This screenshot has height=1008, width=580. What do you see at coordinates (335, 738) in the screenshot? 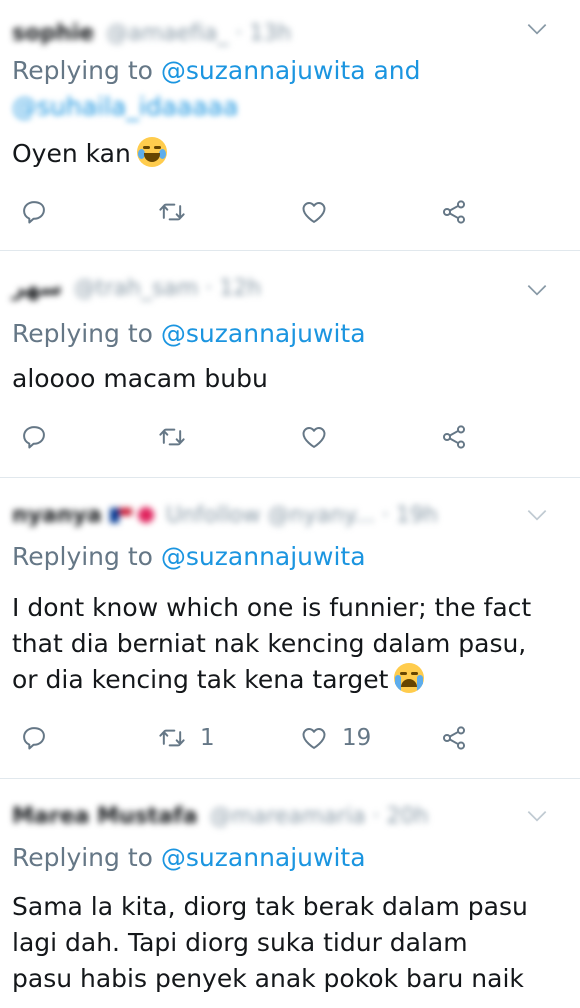
I see `like-button: 19` at bounding box center [335, 738].